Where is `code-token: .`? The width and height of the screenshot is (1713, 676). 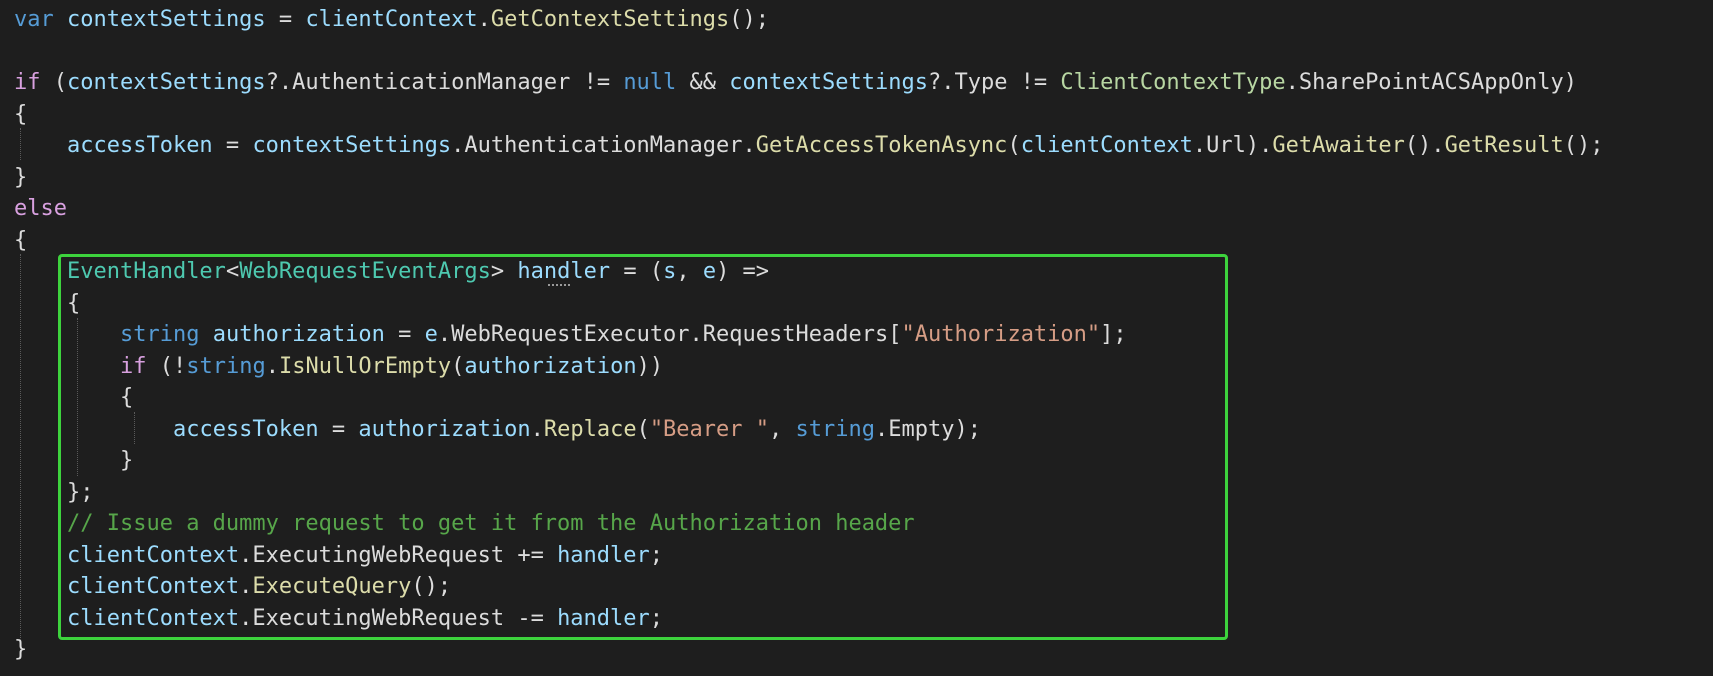
code-token: . is located at coordinates (484, 19).